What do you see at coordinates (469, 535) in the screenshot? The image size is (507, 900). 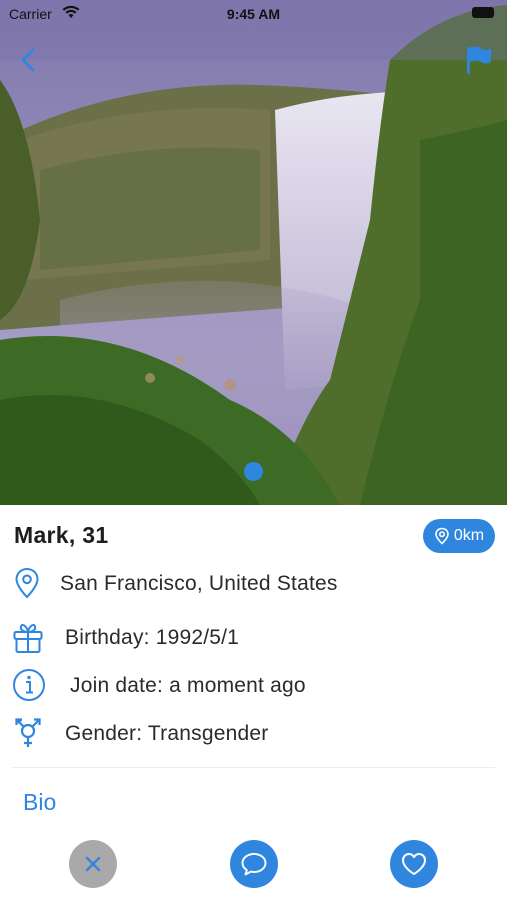 I see `distance-value: 0km` at bounding box center [469, 535].